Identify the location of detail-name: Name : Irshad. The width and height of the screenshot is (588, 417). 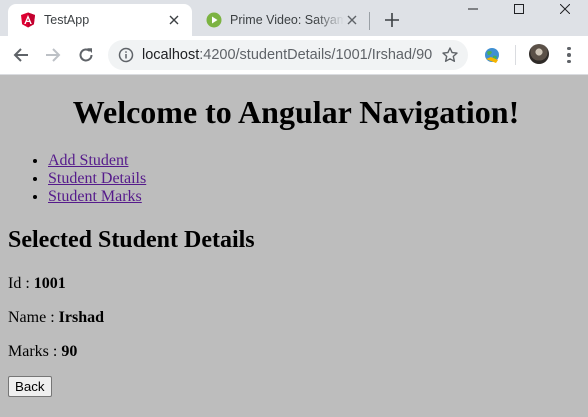
(56, 318).